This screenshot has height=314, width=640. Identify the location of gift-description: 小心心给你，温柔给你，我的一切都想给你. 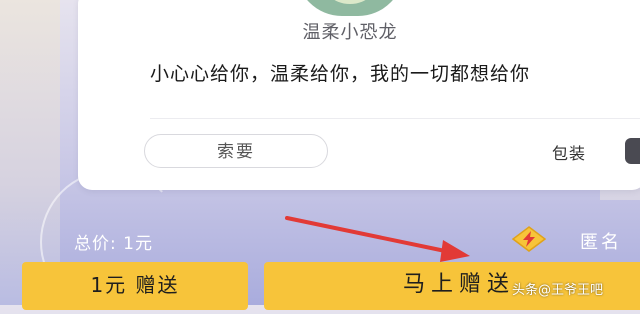
(340, 74).